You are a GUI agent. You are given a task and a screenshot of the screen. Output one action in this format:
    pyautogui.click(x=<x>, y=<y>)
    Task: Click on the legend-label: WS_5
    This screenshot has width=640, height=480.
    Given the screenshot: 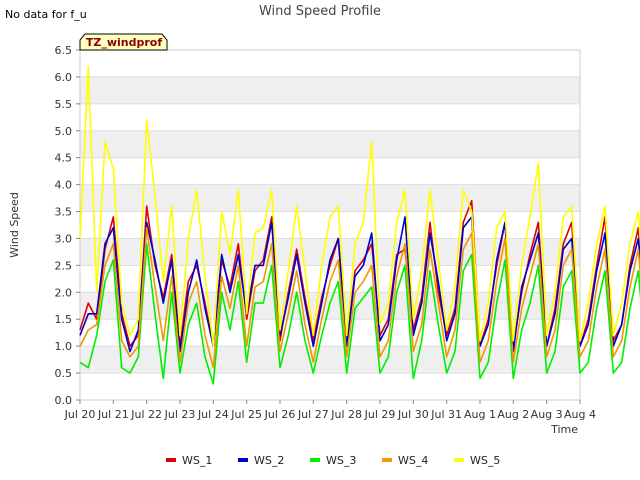 What is the action you would take?
    pyautogui.click(x=485, y=460)
    